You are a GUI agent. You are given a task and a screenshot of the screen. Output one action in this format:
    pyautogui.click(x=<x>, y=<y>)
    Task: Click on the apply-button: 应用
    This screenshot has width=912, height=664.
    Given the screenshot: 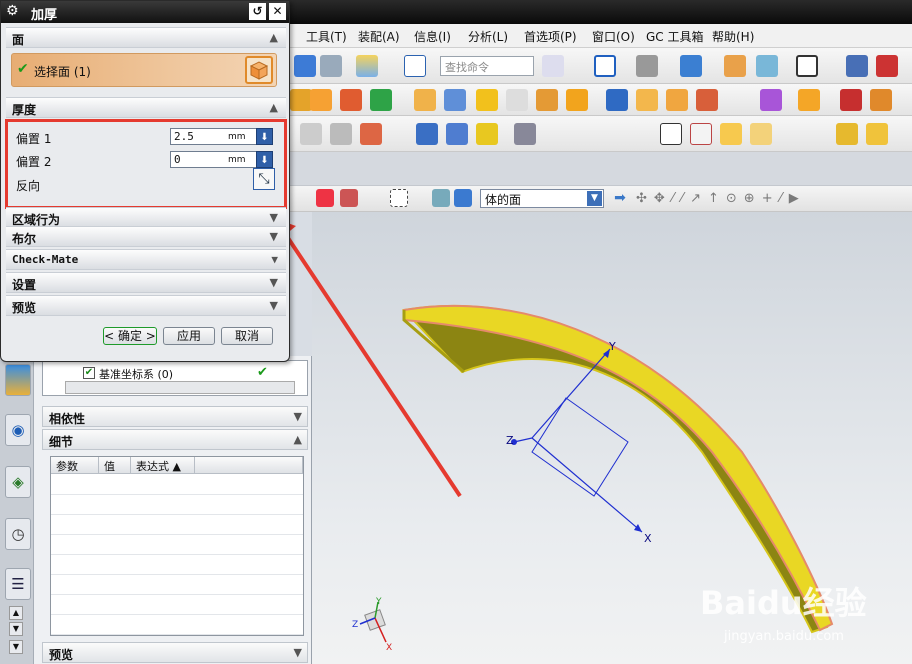 What is the action you would take?
    pyautogui.click(x=189, y=336)
    